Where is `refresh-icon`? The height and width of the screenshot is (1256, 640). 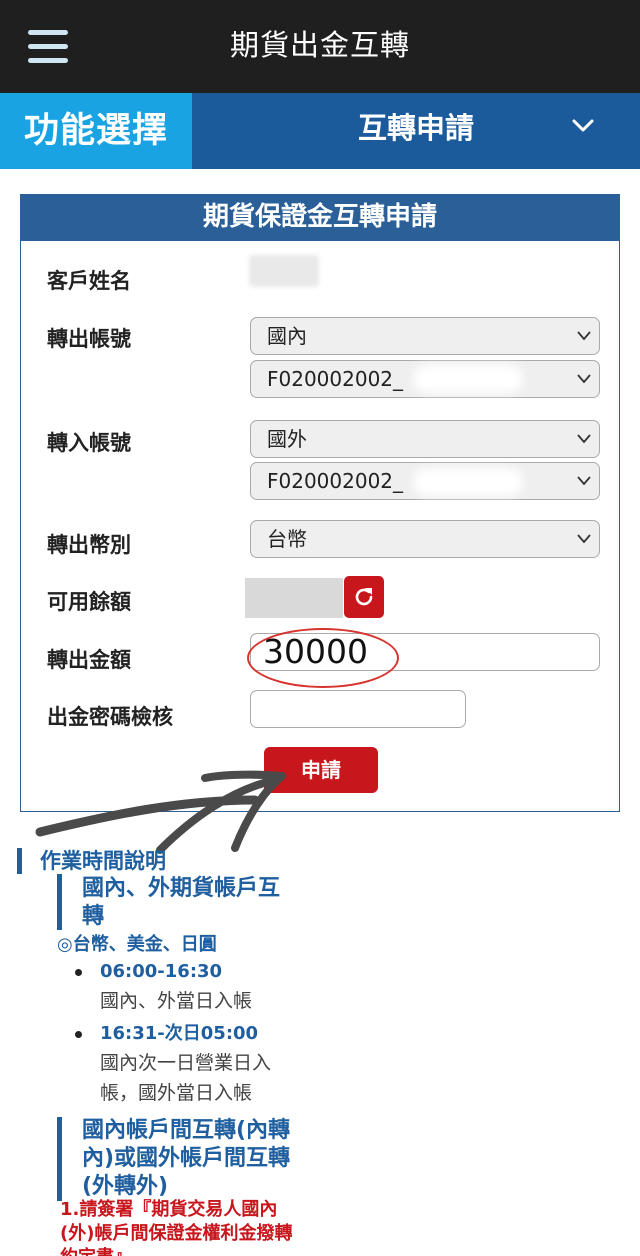
refresh-icon is located at coordinates (364, 597).